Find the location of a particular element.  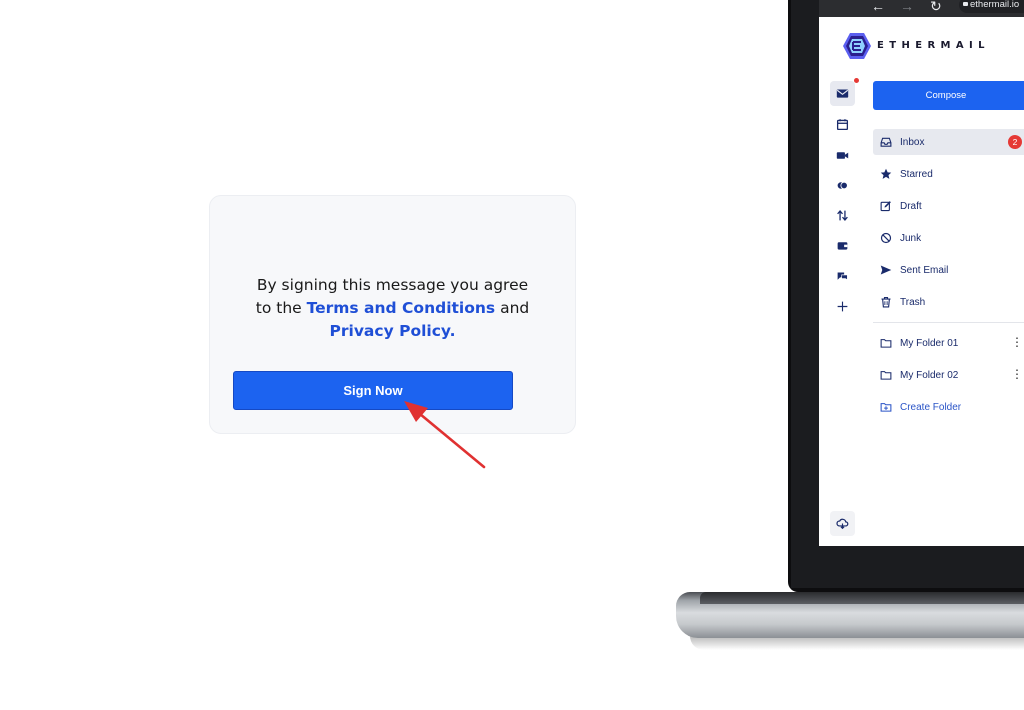

folder-junk: Junk is located at coordinates (948, 238).